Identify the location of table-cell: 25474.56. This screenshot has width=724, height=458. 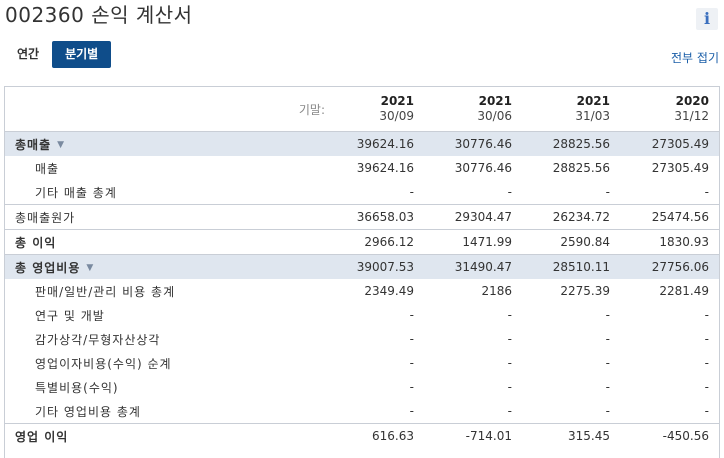
(669, 217).